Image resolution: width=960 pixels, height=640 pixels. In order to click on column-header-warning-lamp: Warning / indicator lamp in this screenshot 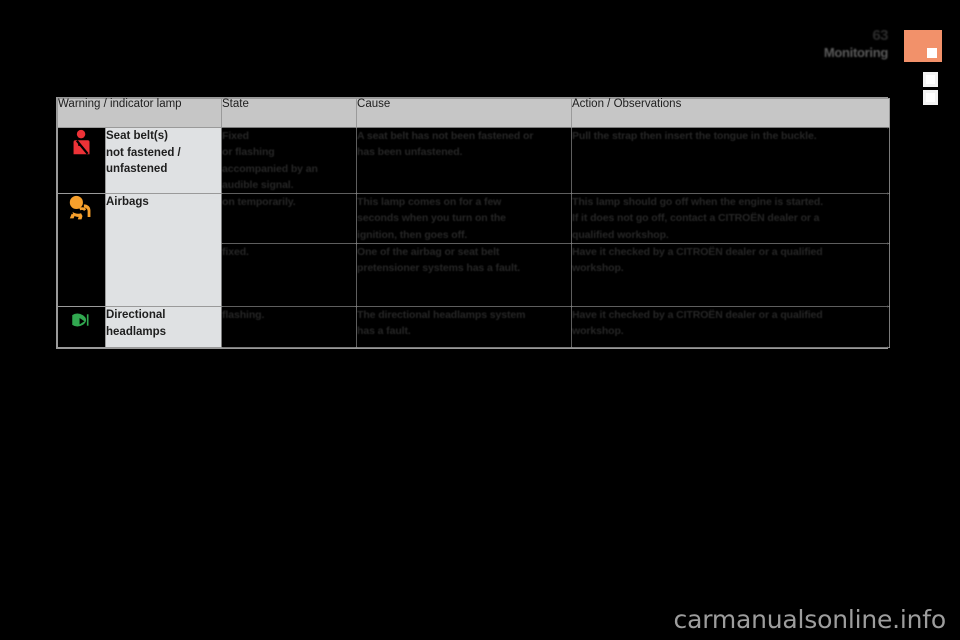, I will do `click(139, 113)`.